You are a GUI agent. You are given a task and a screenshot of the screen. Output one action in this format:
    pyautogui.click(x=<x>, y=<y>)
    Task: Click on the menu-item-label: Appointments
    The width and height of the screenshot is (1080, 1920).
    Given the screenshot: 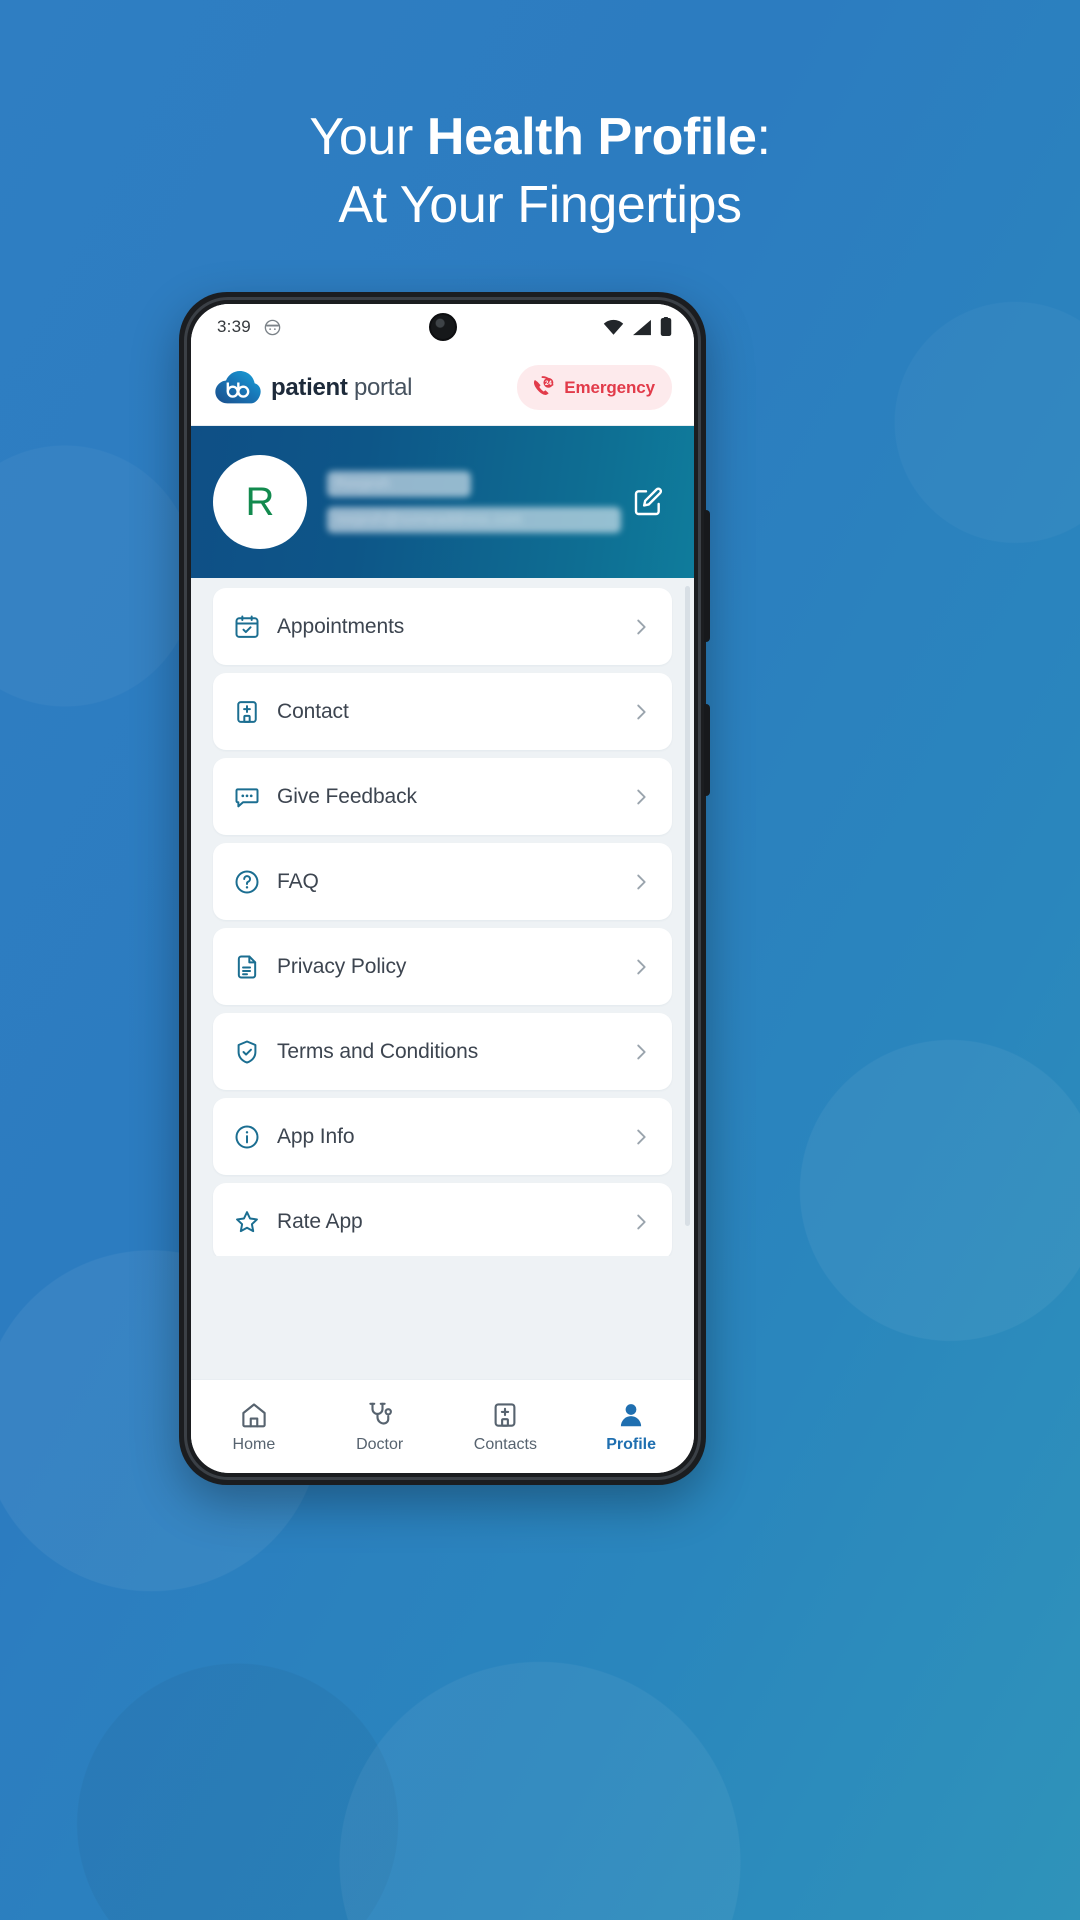 What is the action you would take?
    pyautogui.click(x=341, y=626)
    